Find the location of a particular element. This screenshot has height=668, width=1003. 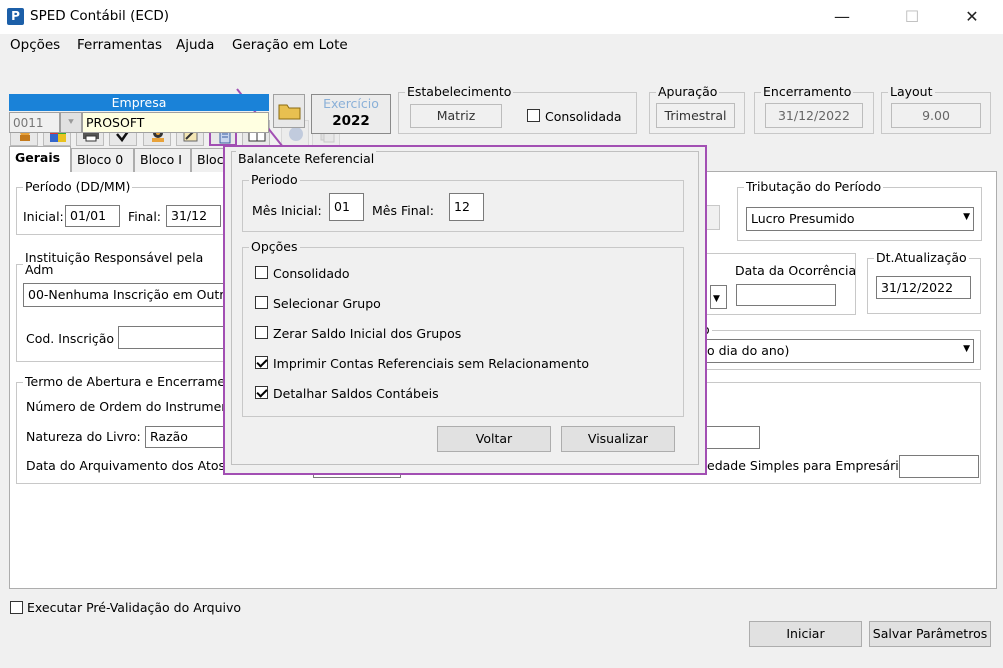

numero-ordem-label: Número de Ordem do Instrument is located at coordinates (130, 406).